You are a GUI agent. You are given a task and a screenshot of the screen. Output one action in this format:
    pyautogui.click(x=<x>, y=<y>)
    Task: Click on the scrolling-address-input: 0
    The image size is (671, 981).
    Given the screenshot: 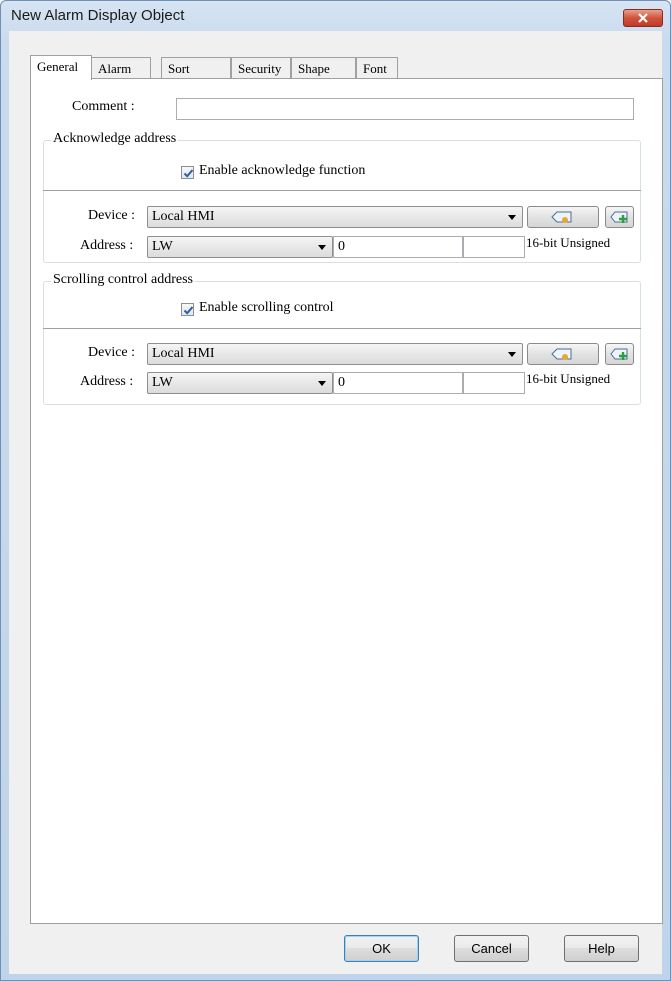 What is the action you would take?
    pyautogui.click(x=398, y=383)
    